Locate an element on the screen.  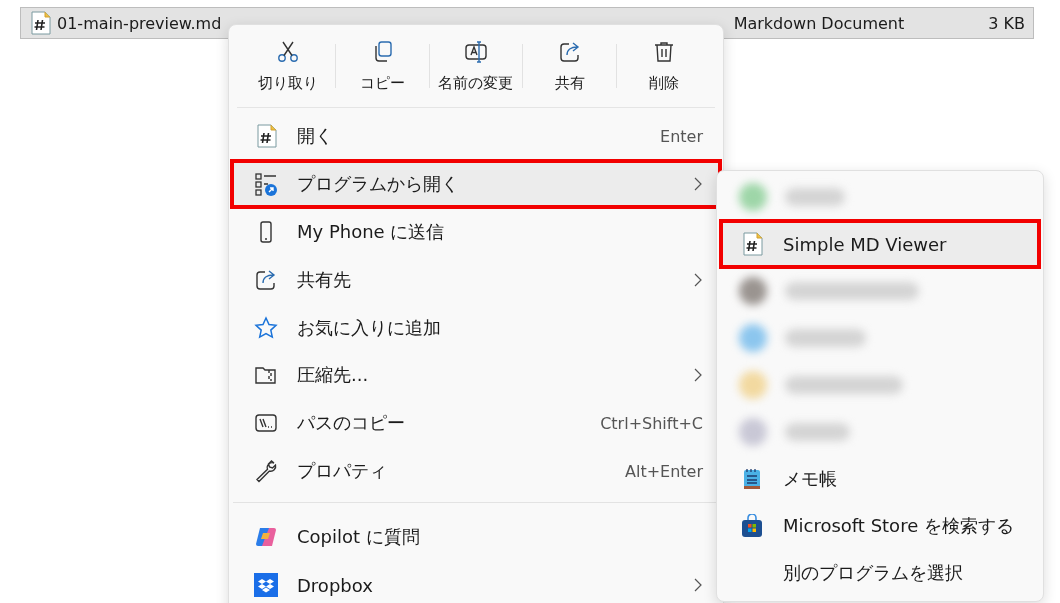
delete-button: 削除 is located at coordinates (663, 66).